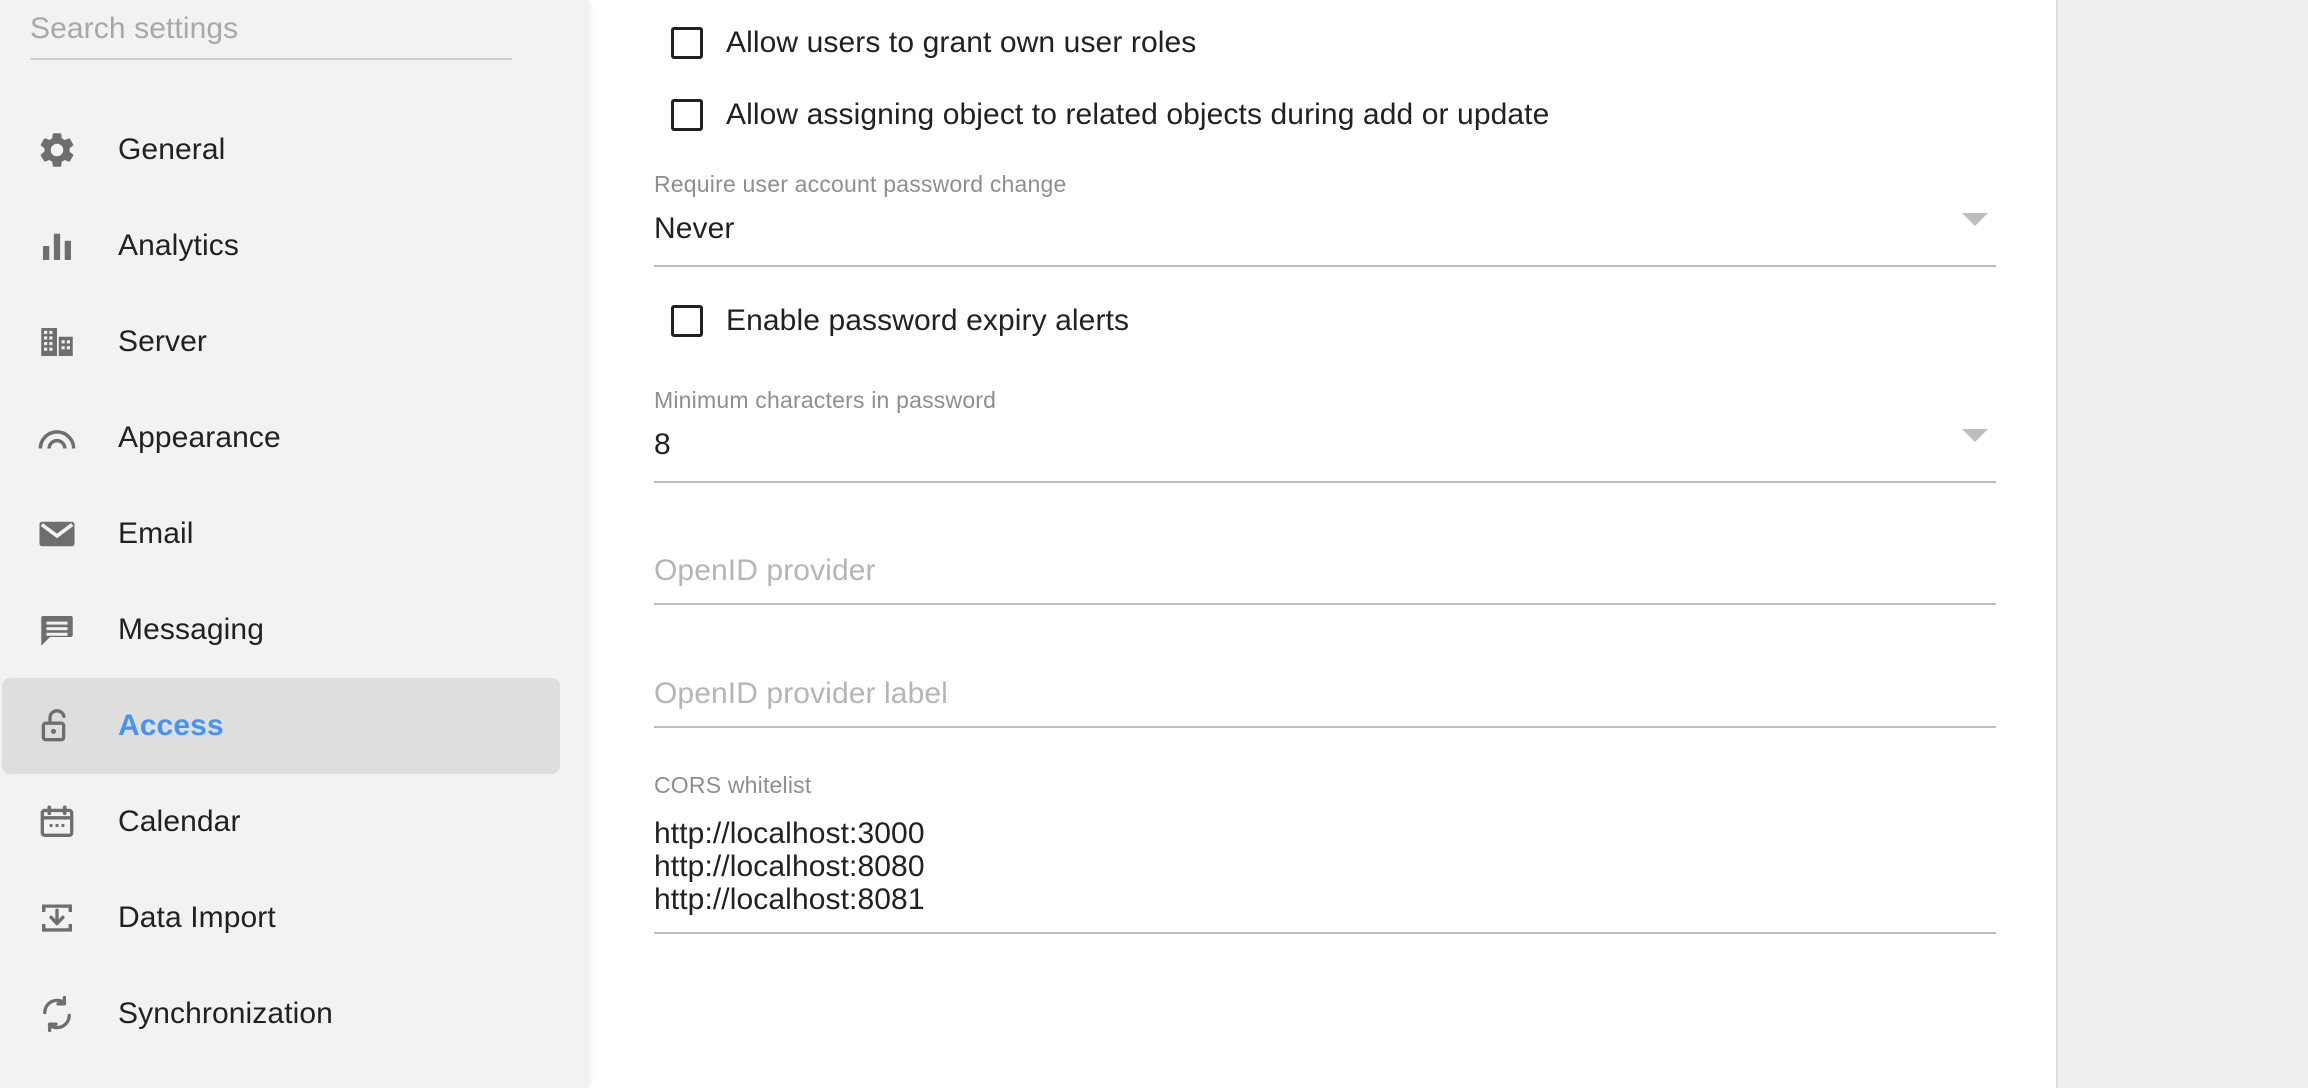  What do you see at coordinates (57, 918) in the screenshot?
I see `download-box-icon` at bounding box center [57, 918].